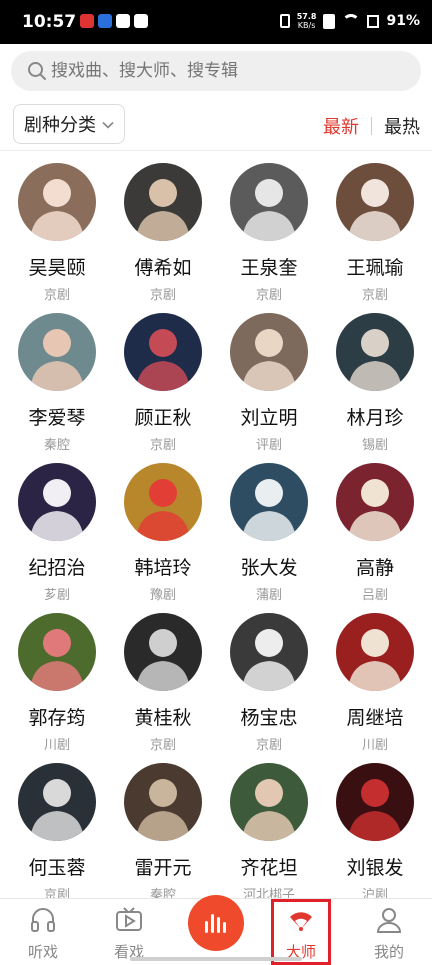 This screenshot has height=965, width=432. What do you see at coordinates (268, 595) in the screenshot?
I see `artist-genre: 蒲剧` at bounding box center [268, 595].